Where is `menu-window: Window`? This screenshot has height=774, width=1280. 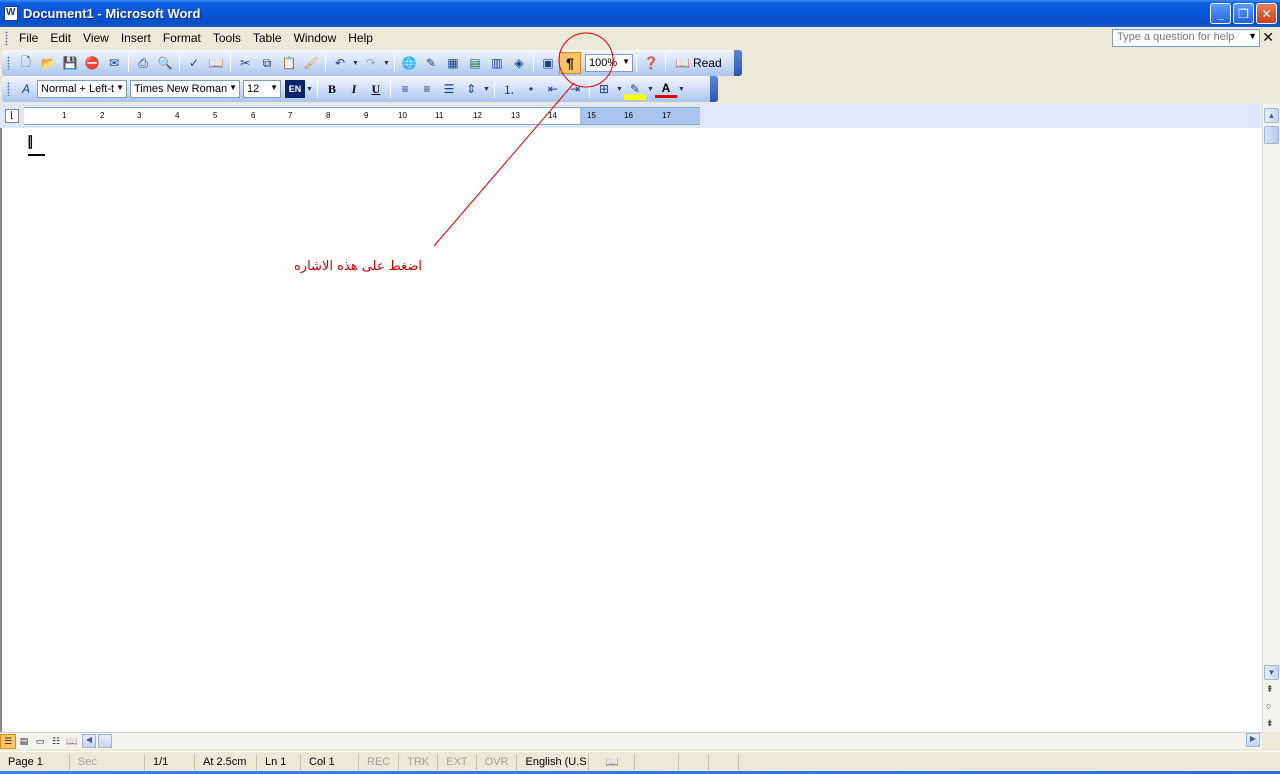 menu-window: Window is located at coordinates (315, 38).